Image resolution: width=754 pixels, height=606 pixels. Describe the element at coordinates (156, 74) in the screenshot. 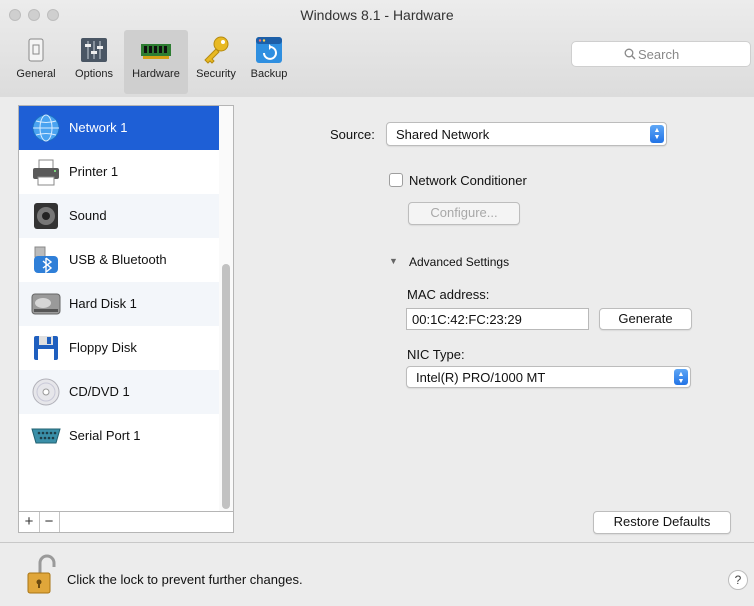

I see `toolbar-hardware-label: Hardware` at that location.